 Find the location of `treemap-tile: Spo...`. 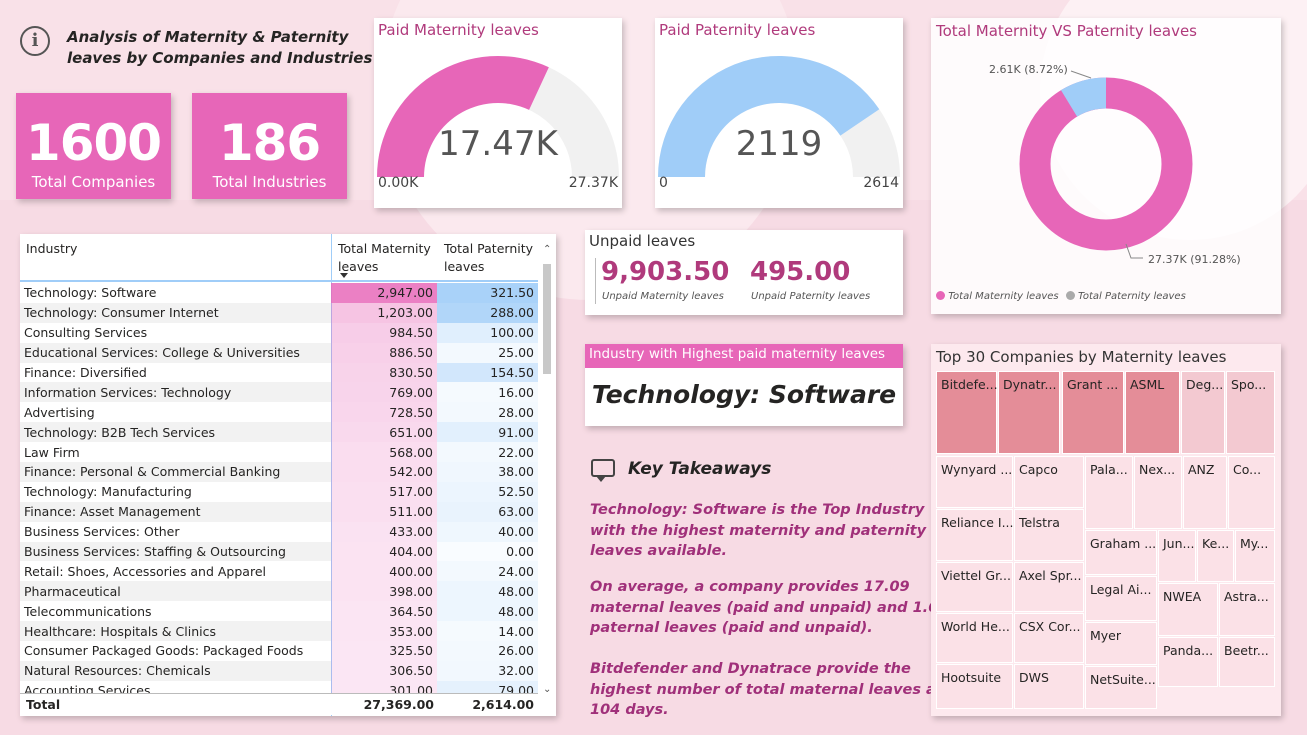

treemap-tile: Spo... is located at coordinates (1250, 412).